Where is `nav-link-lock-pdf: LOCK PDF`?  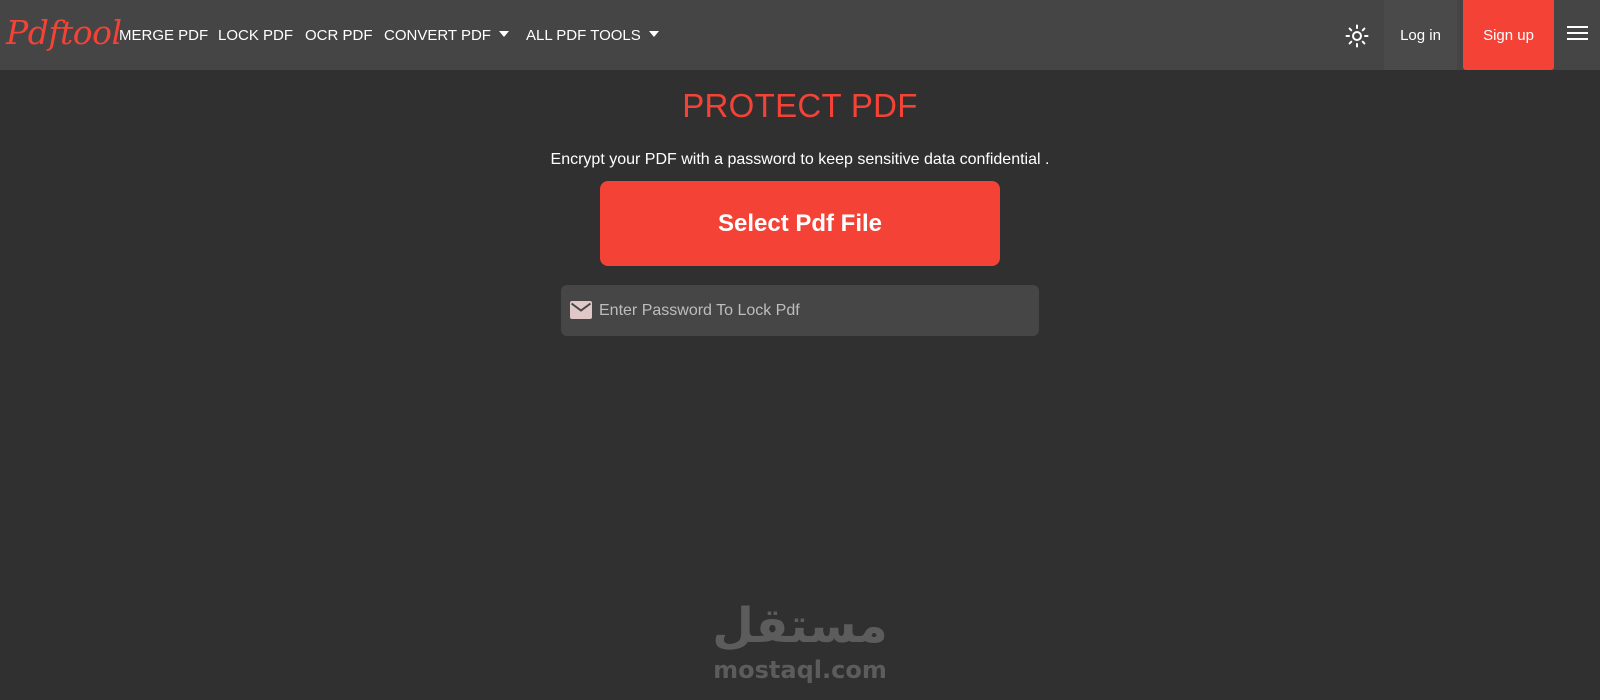
nav-link-lock-pdf: LOCK PDF is located at coordinates (255, 36).